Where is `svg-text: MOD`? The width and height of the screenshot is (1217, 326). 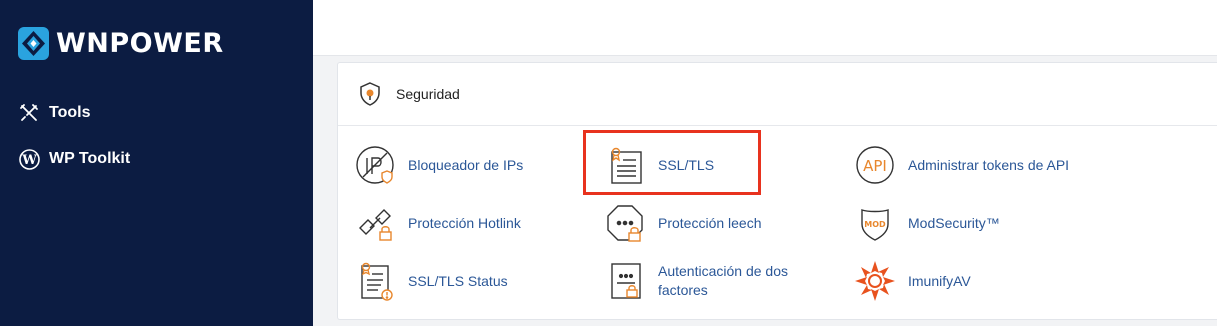
svg-text: MOD is located at coordinates (875, 224).